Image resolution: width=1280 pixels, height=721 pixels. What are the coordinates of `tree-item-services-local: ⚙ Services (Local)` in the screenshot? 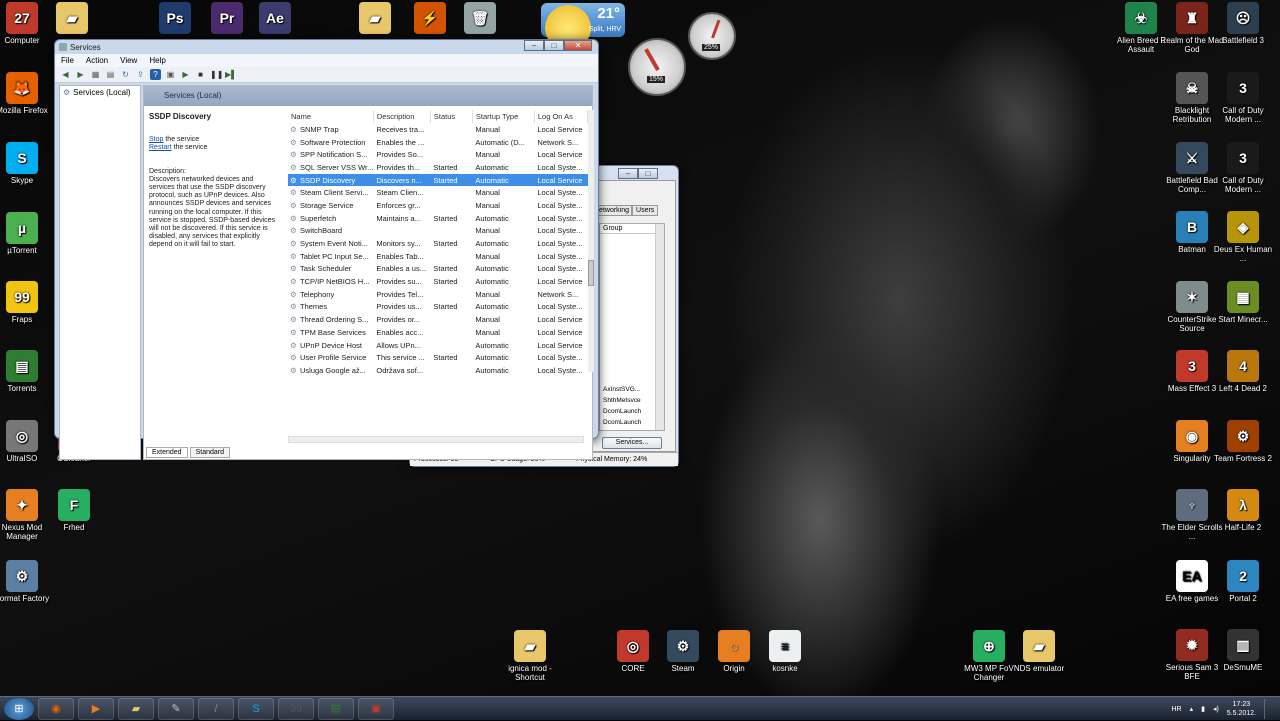 It's located at (100, 92).